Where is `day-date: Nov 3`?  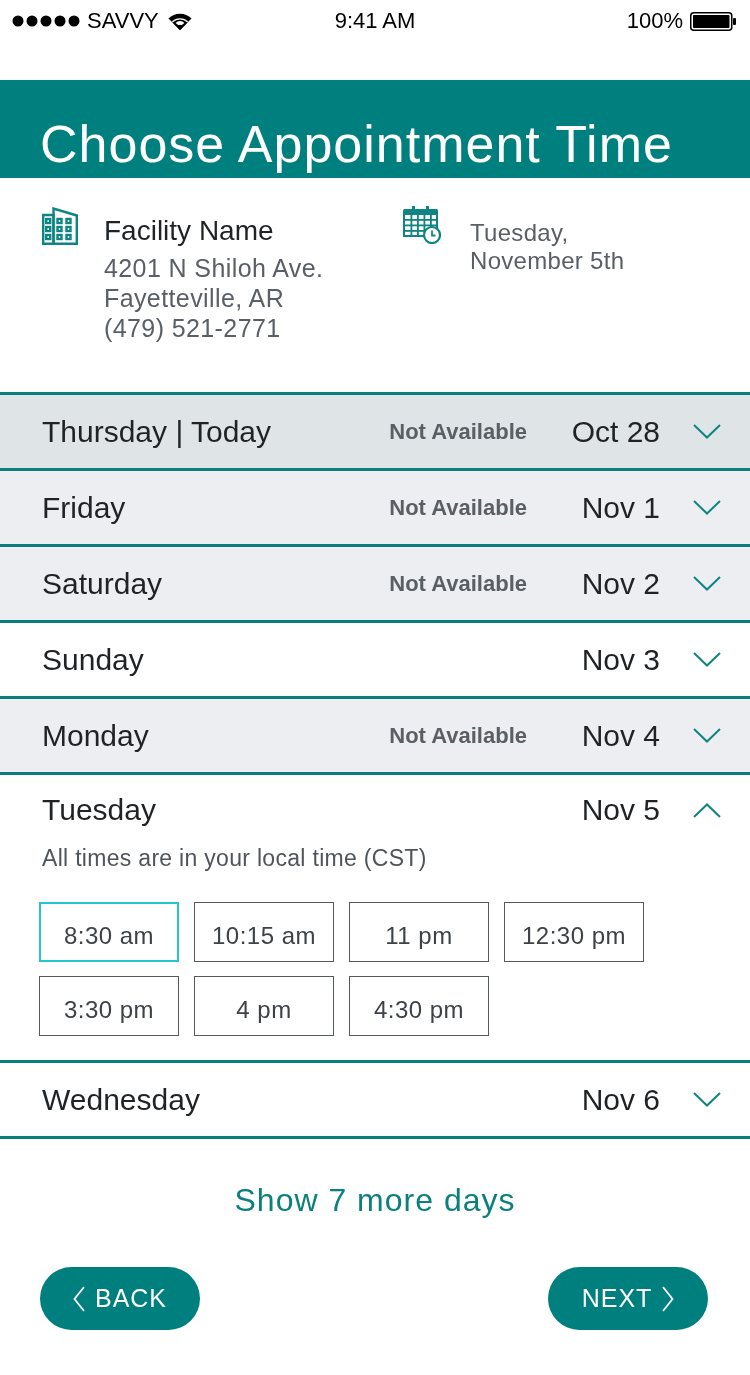 day-date: Nov 3 is located at coordinates (620, 659).